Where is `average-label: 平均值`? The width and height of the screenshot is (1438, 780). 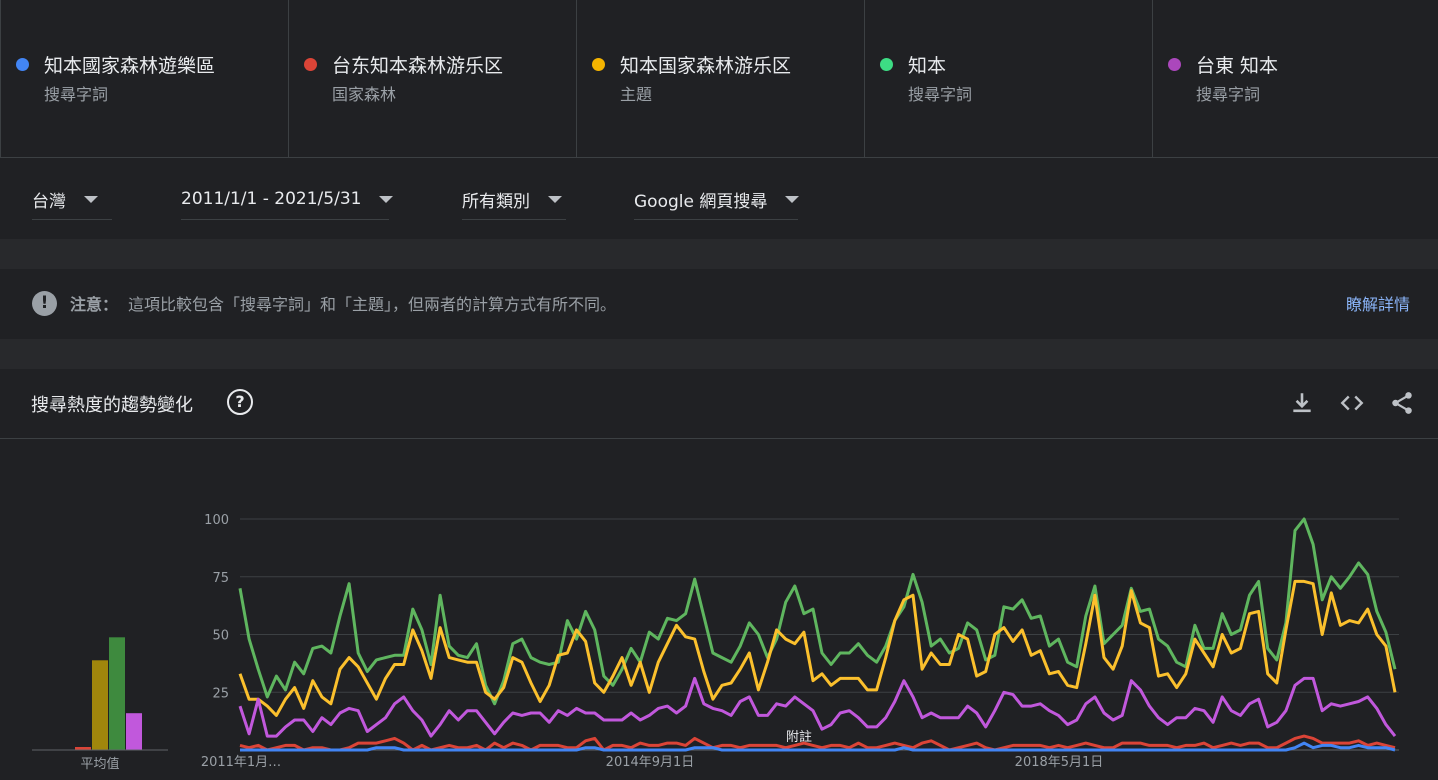 average-label: 平均值 is located at coordinates (99, 764).